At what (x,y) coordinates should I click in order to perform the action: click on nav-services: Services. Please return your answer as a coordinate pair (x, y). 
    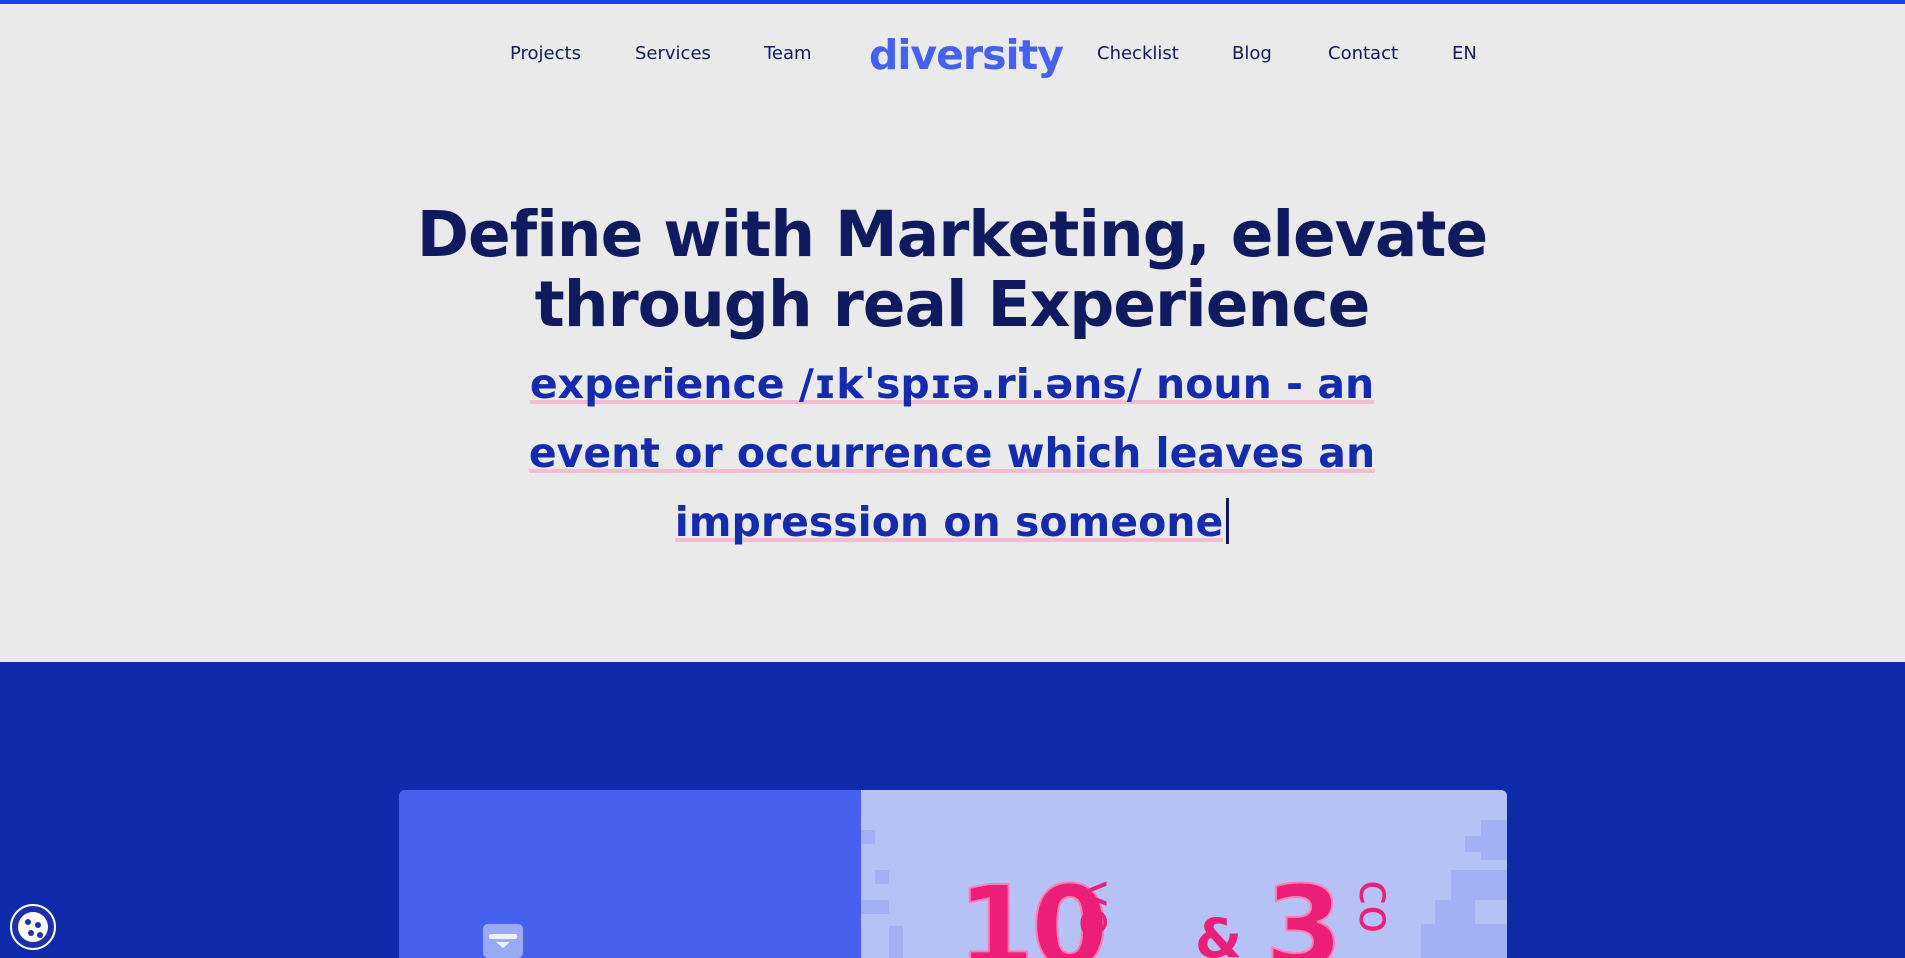
    Looking at the image, I should click on (673, 54).